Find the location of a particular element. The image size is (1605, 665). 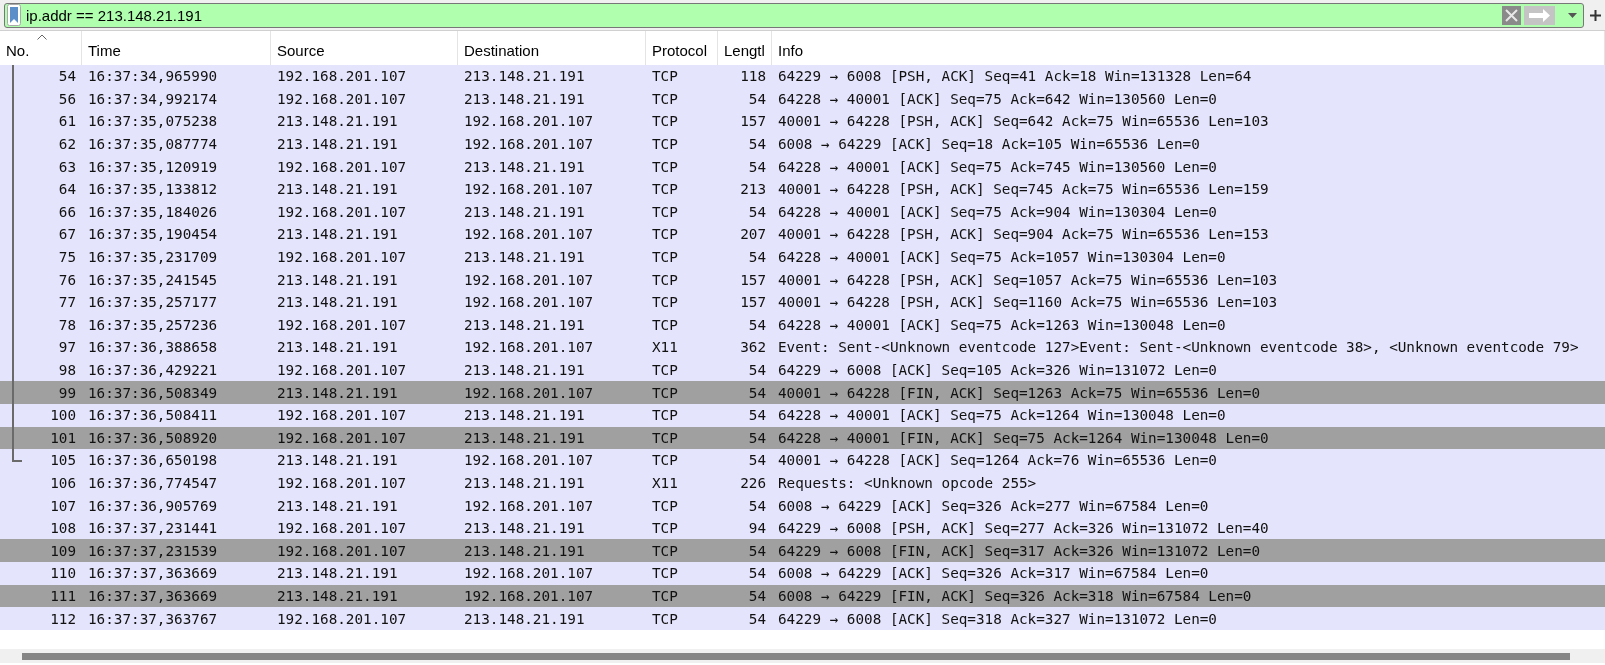

info-cell: 64228 → 40001 [ACK] Seq=75 Ack=642 Win=130560 Len=0 is located at coordinates (997, 98).